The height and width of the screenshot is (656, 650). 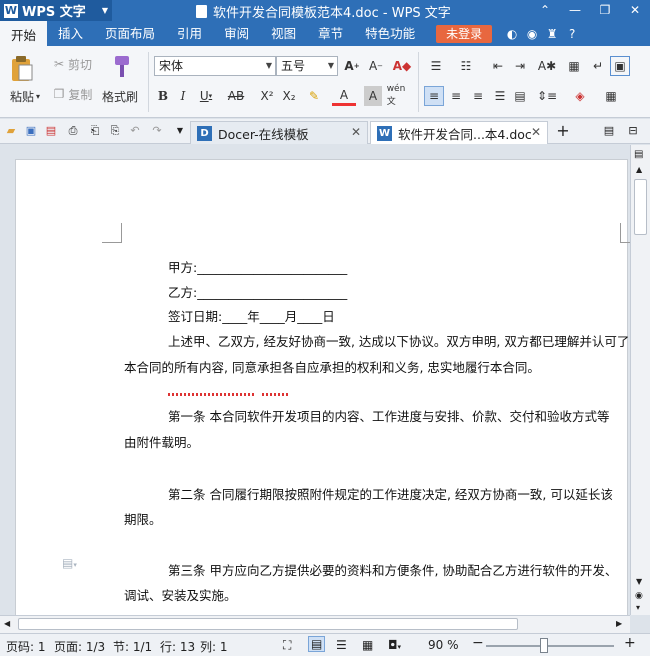 What do you see at coordinates (619, 623) in the screenshot?
I see `scroll-right-icon: ▶` at bounding box center [619, 623].